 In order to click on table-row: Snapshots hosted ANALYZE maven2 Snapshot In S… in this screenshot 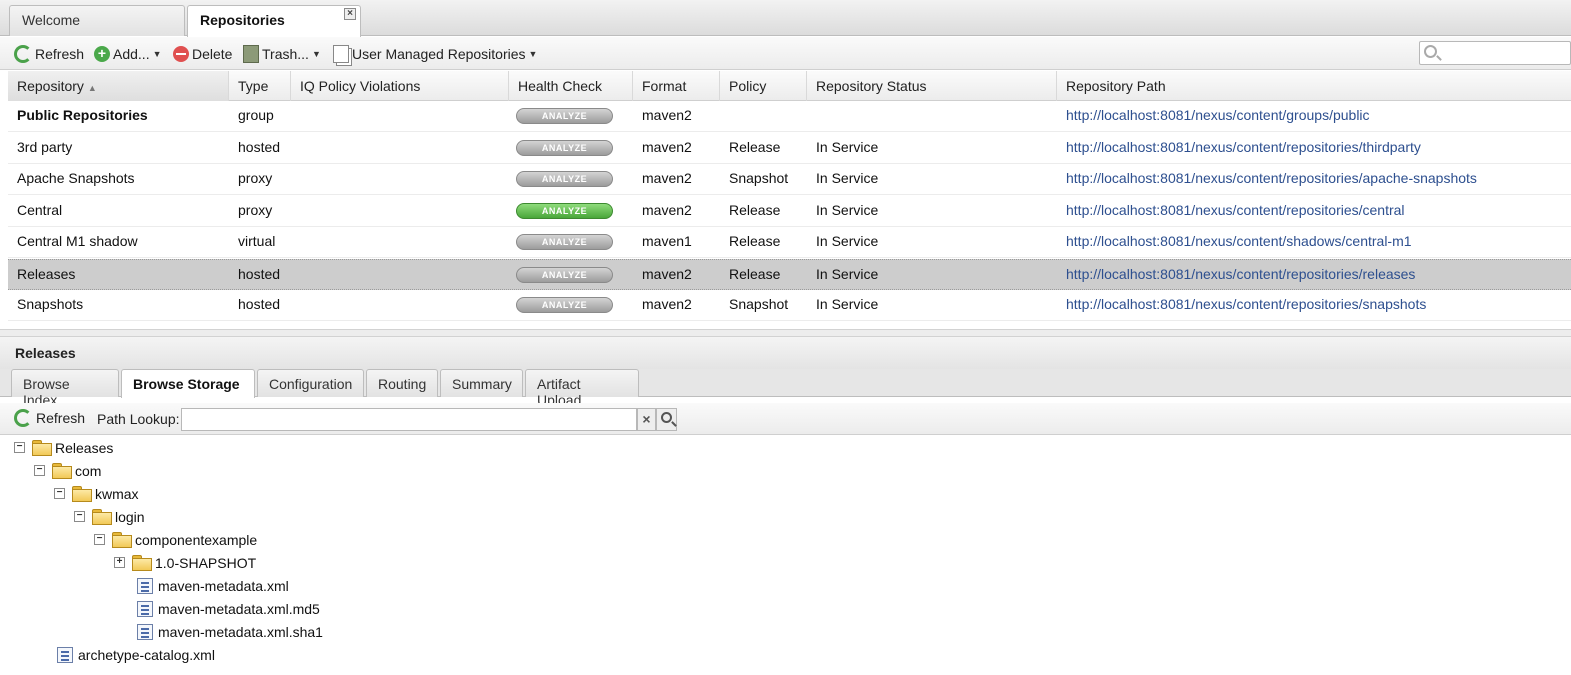, I will do `click(789, 305)`.